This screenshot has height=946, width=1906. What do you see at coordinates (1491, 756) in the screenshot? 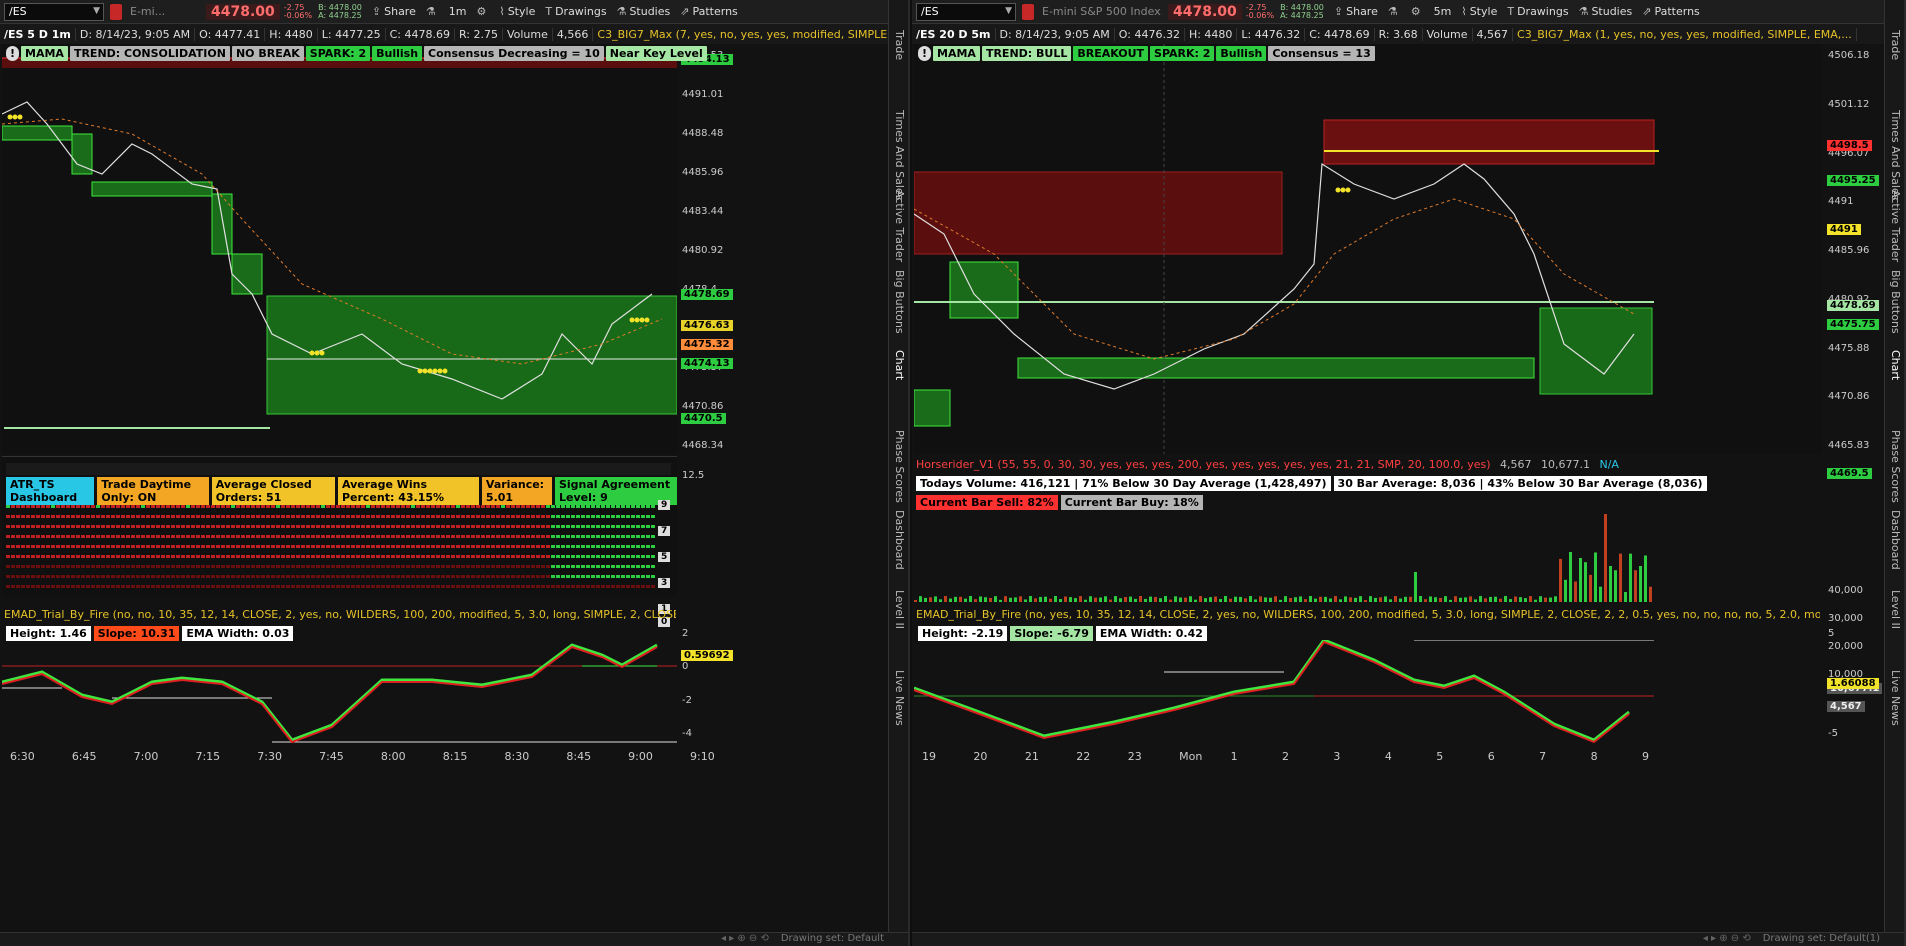
I see `time-tick: 6` at bounding box center [1491, 756].